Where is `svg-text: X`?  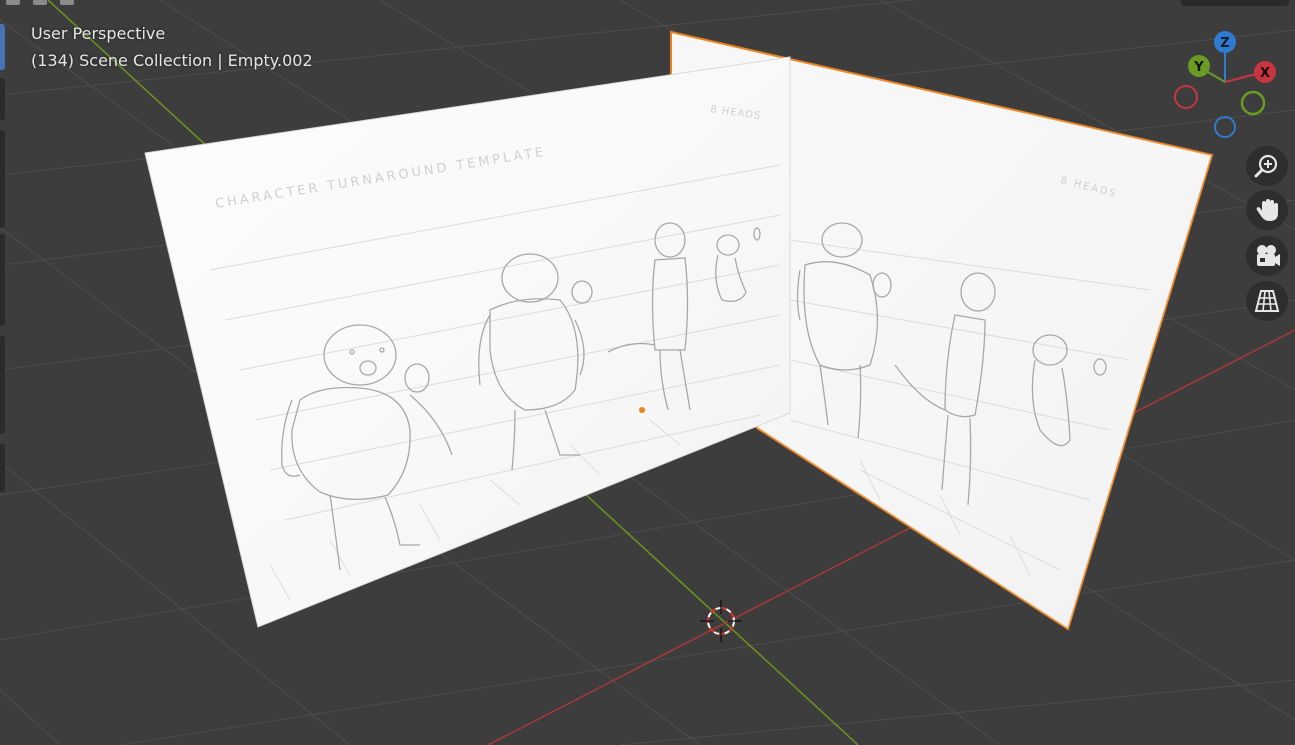 svg-text: X is located at coordinates (1265, 73).